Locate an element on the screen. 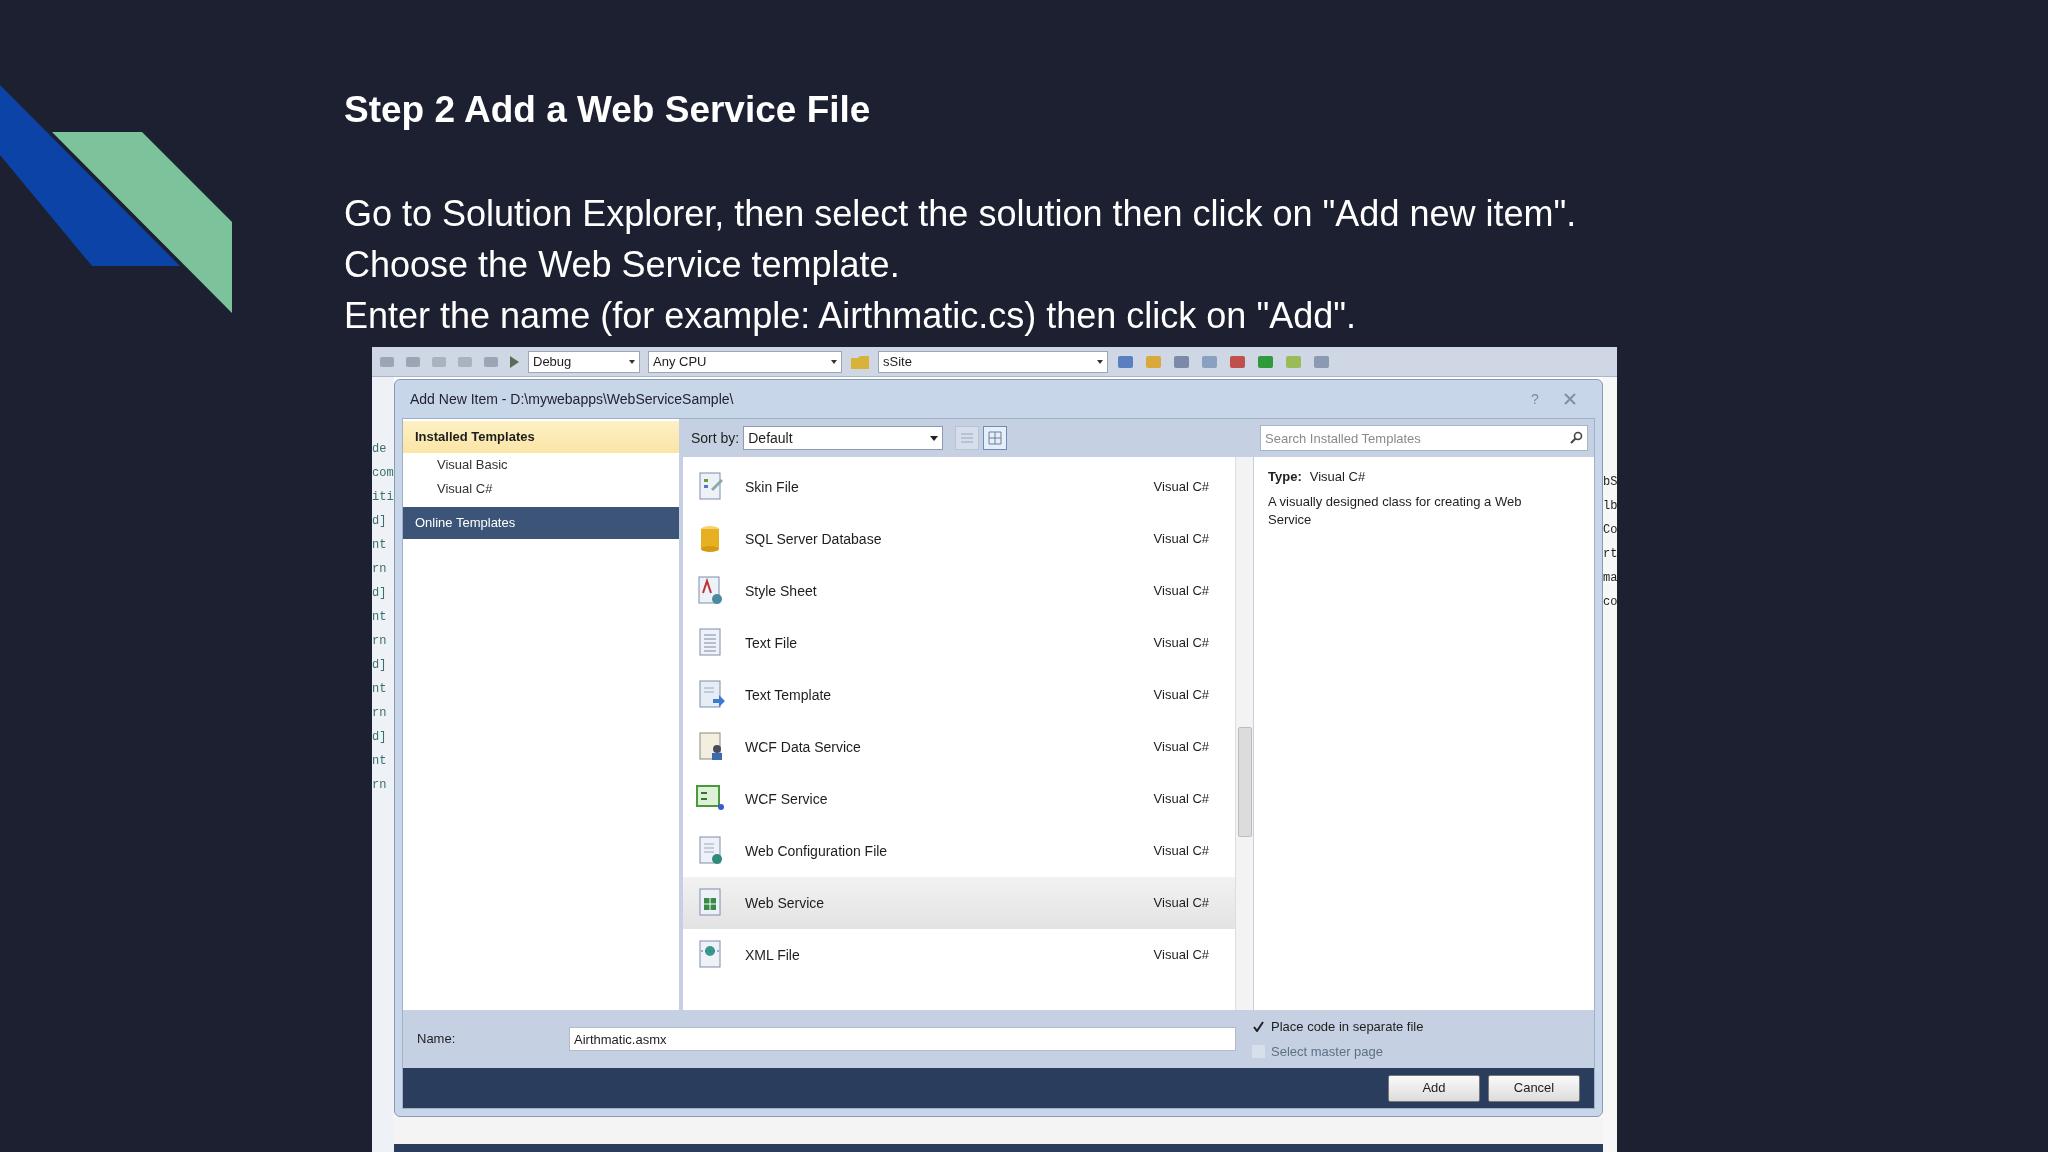 Image resolution: width=2048 pixels, height=1152 pixels. sidebar-item: Visual C# is located at coordinates (541, 489).